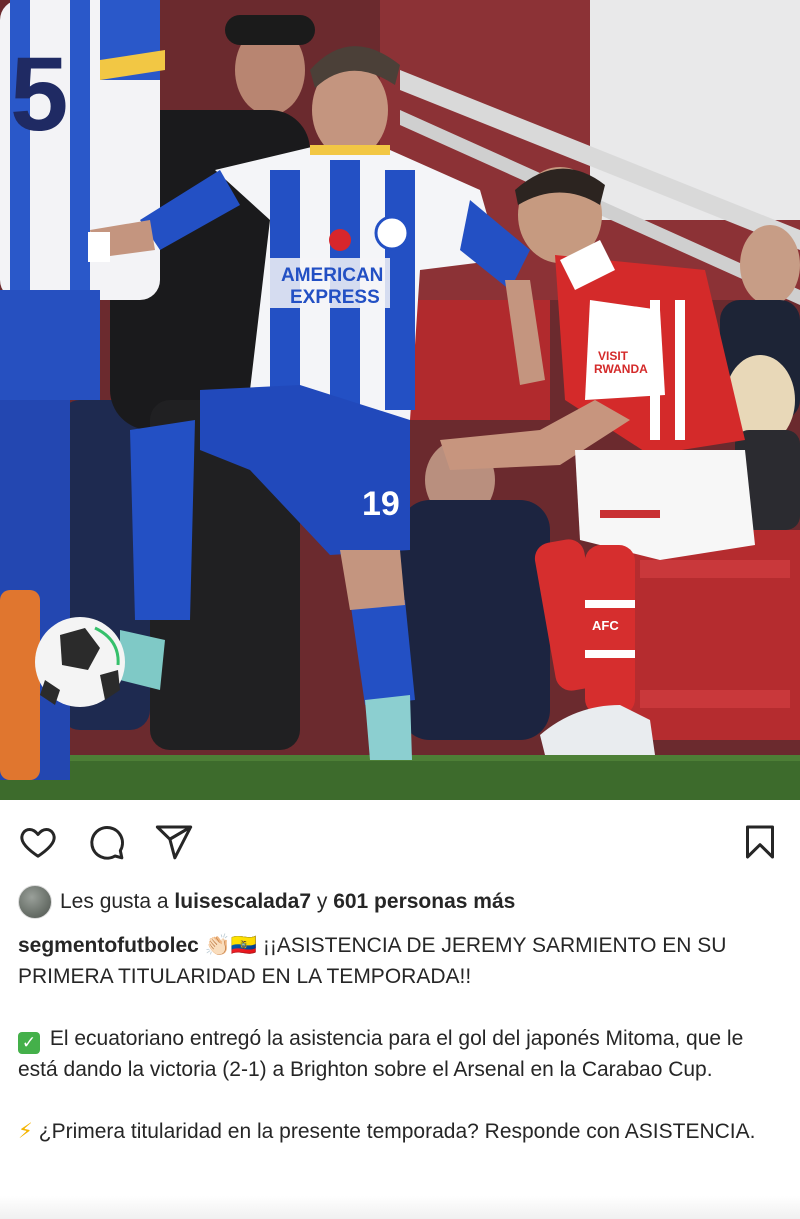 The height and width of the screenshot is (1219, 800). I want to click on bookmark-icon, so click(760, 842).